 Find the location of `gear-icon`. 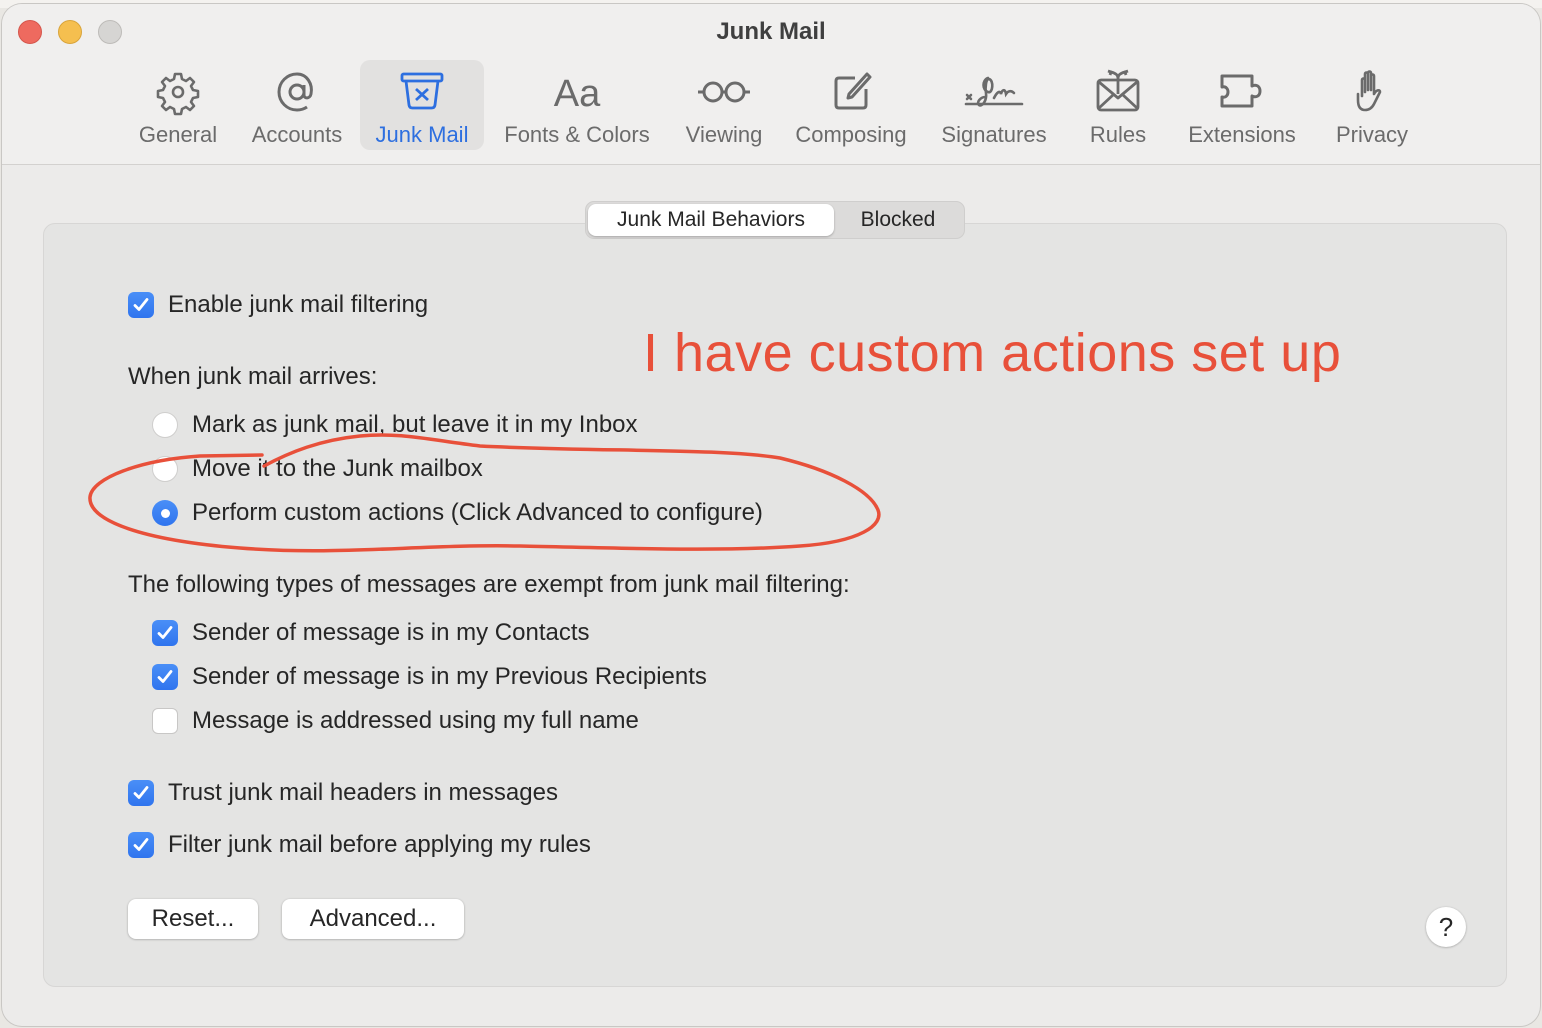

gear-icon is located at coordinates (178, 94).